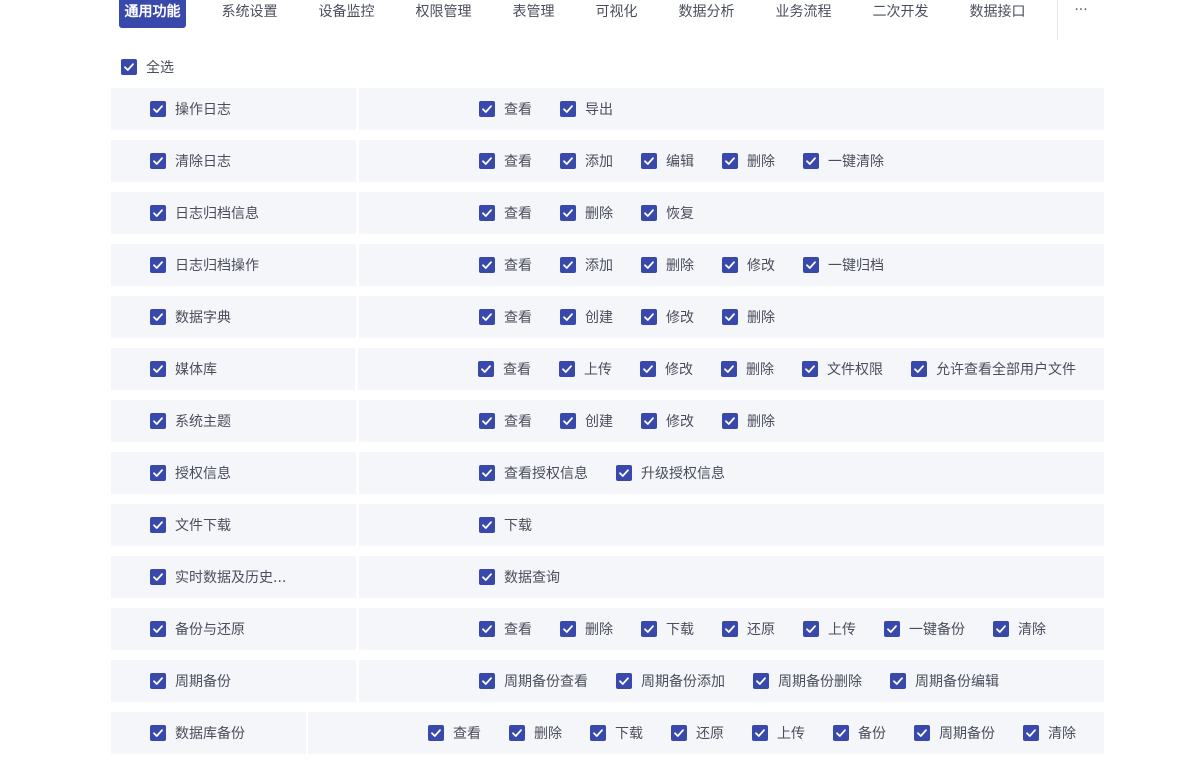  I want to click on select-all-checkbox, so click(129, 67).